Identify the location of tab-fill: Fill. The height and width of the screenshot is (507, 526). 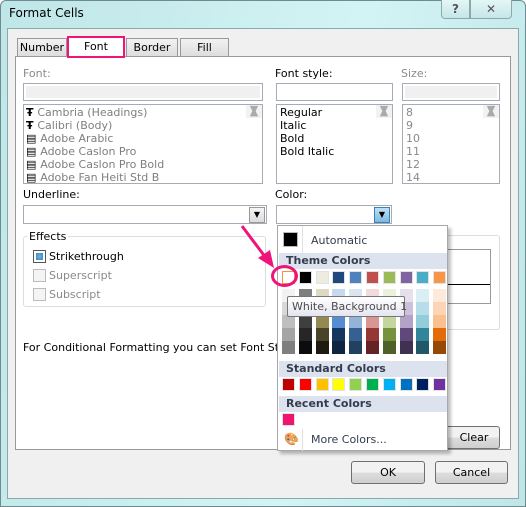
(204, 47).